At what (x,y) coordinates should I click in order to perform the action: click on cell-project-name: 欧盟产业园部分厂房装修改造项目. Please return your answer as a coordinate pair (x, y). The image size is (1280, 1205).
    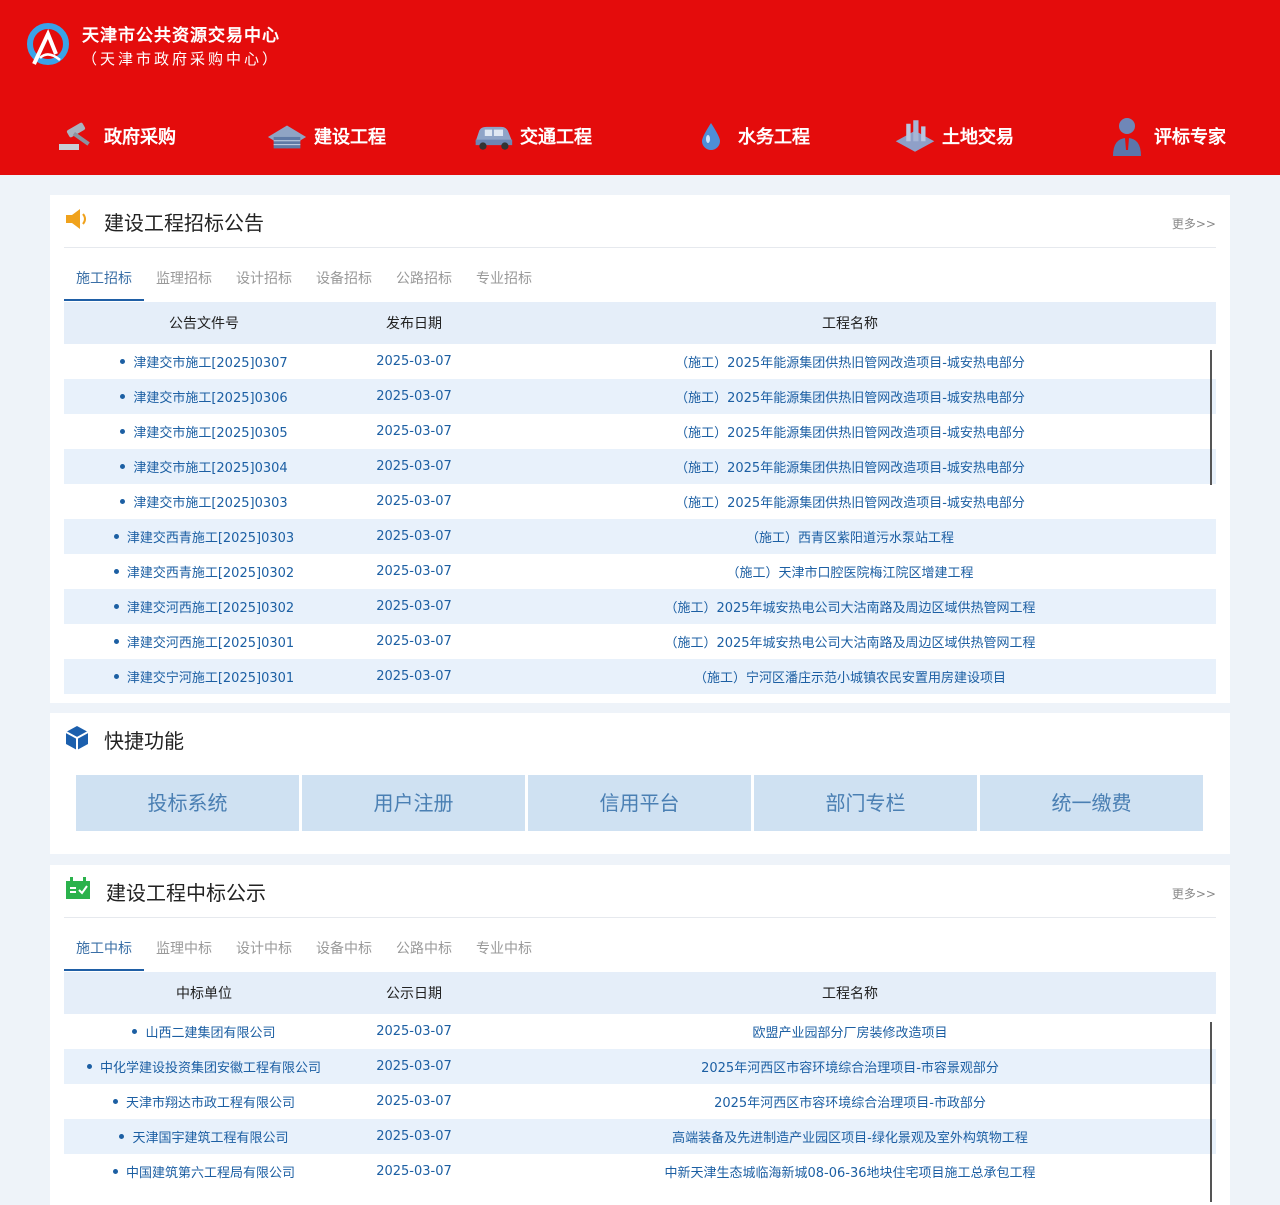
    Looking at the image, I should click on (849, 1033).